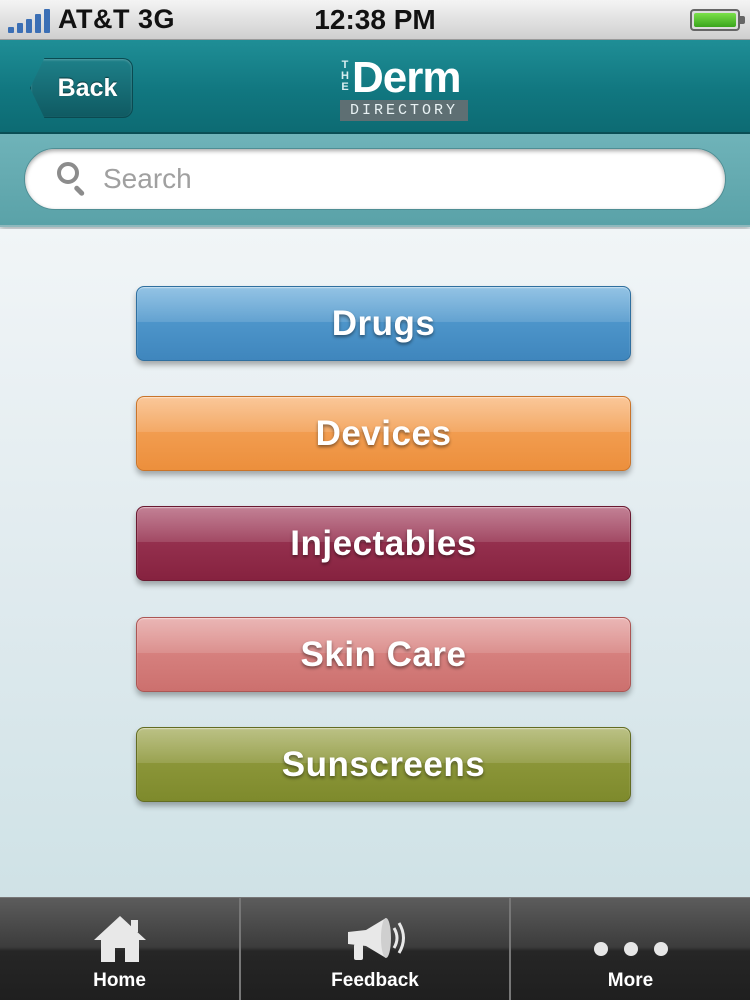 This screenshot has width=750, height=1000. What do you see at coordinates (403, 179) in the screenshot?
I see `search-input` at bounding box center [403, 179].